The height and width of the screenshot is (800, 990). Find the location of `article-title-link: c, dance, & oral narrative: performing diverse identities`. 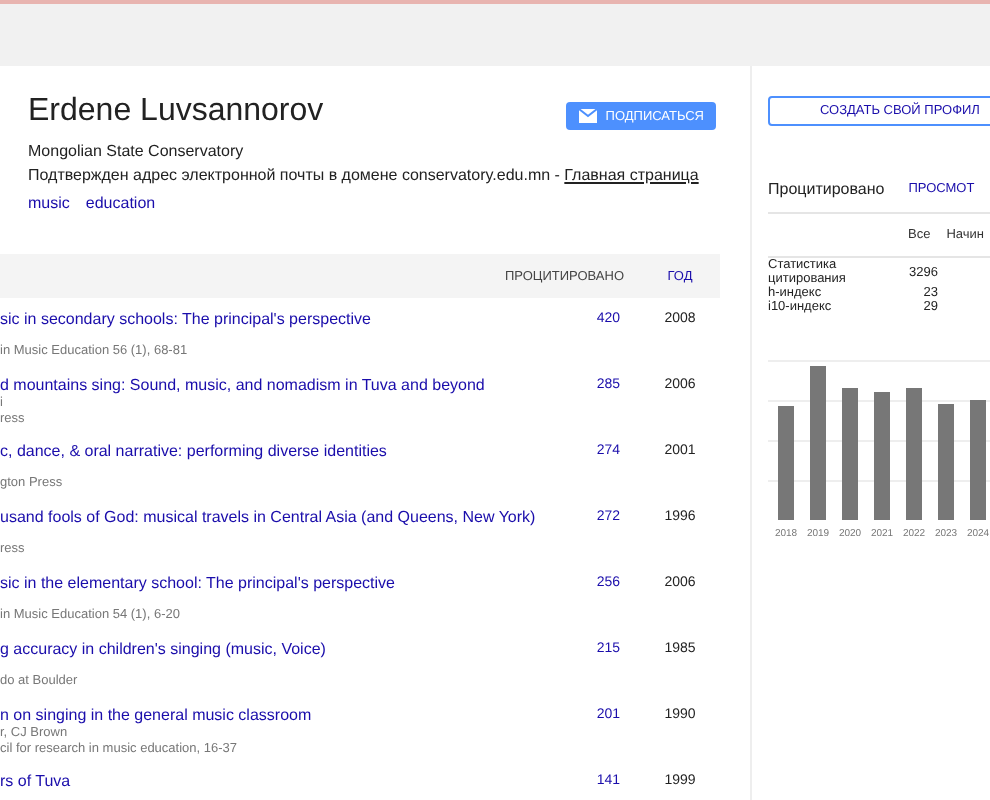

article-title-link: c, dance, & oral narrative: performing diverse identities is located at coordinates (193, 451).